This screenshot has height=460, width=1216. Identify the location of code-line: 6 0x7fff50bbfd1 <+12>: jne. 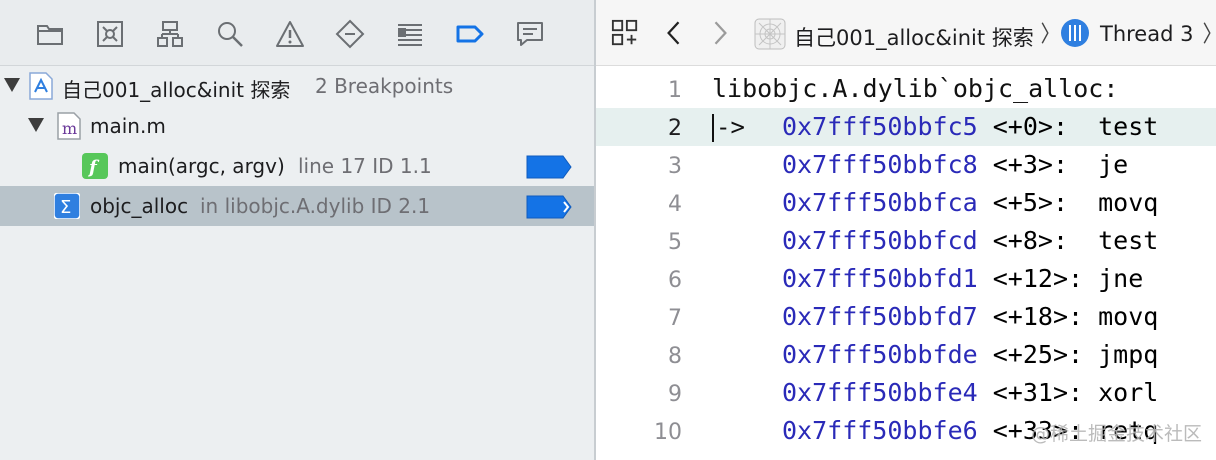
(906, 279).